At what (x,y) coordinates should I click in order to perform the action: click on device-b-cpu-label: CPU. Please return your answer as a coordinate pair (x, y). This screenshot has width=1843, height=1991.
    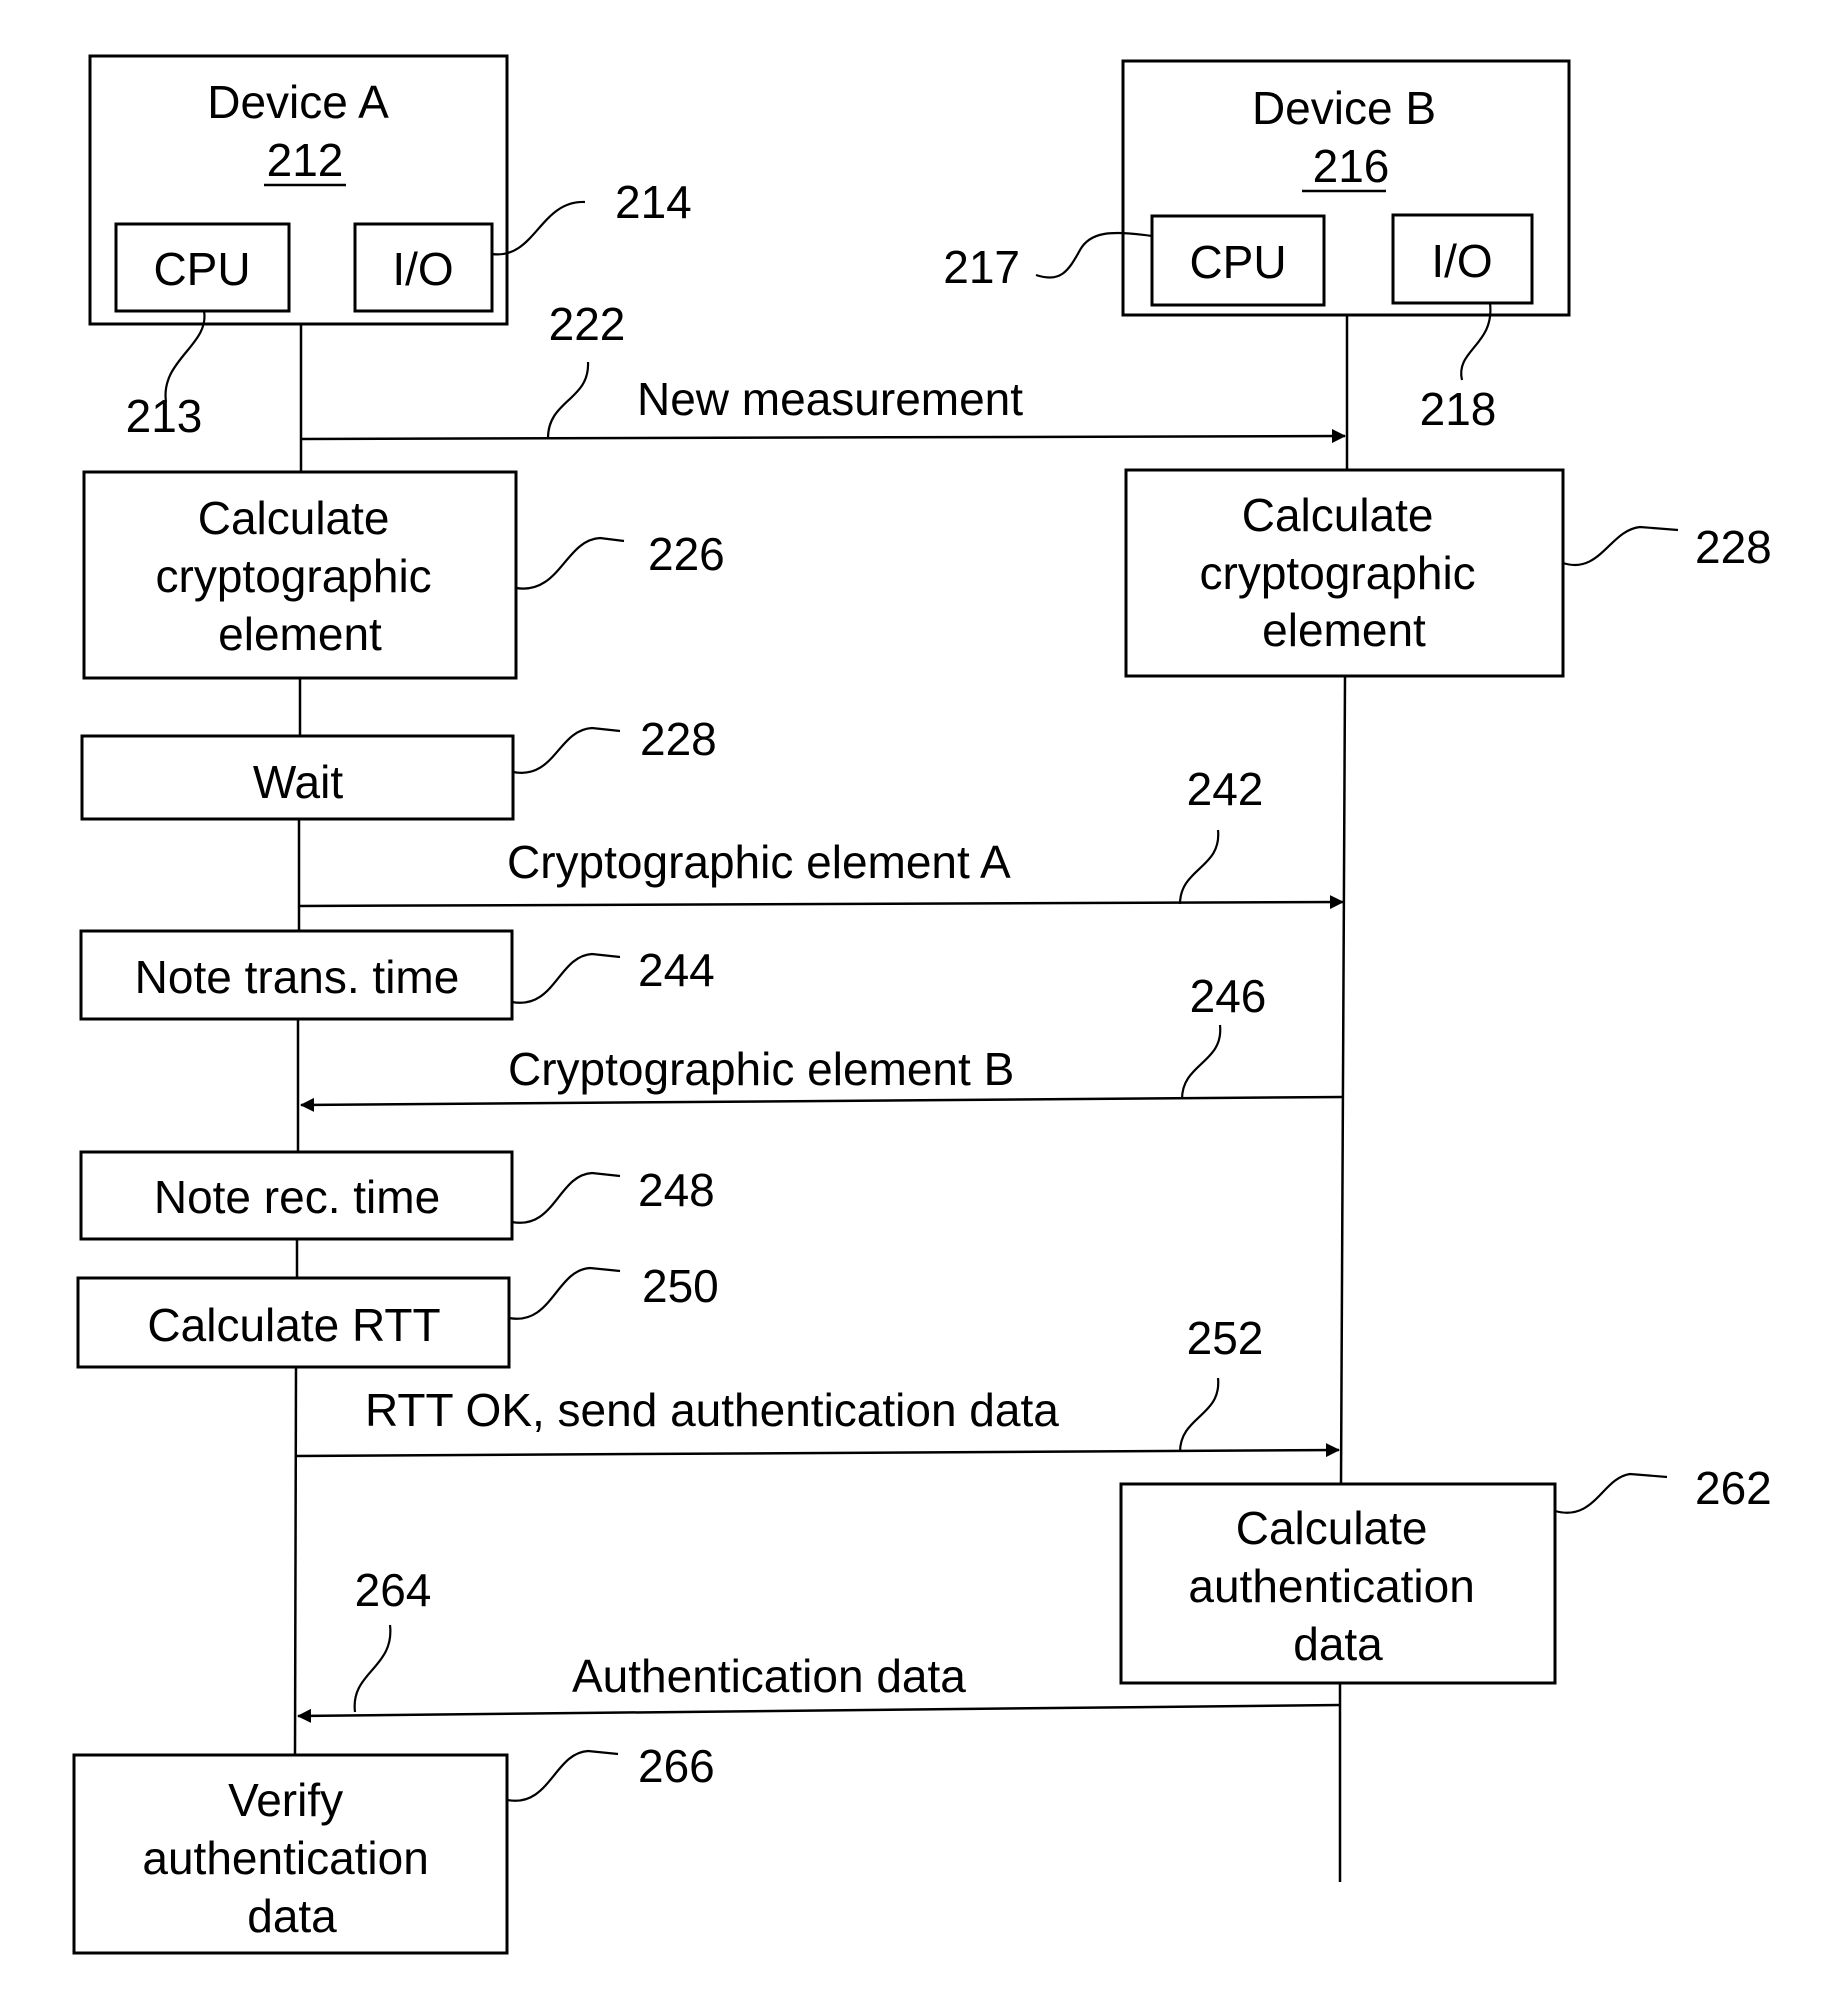
    Looking at the image, I should click on (1237, 262).